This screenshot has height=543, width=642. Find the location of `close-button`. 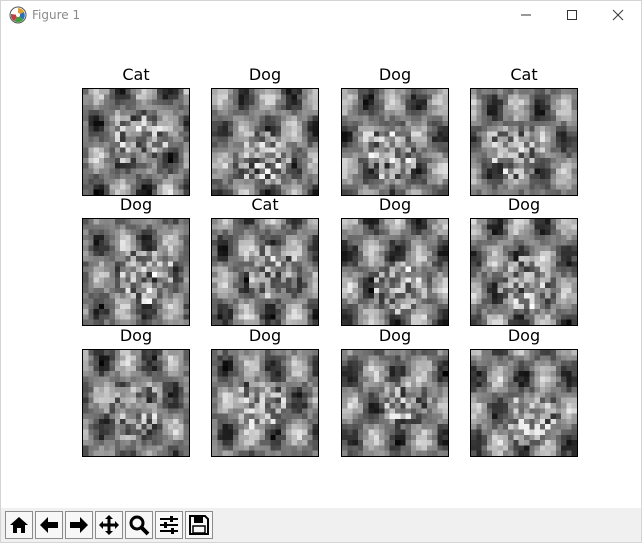

close-button is located at coordinates (618, 15).